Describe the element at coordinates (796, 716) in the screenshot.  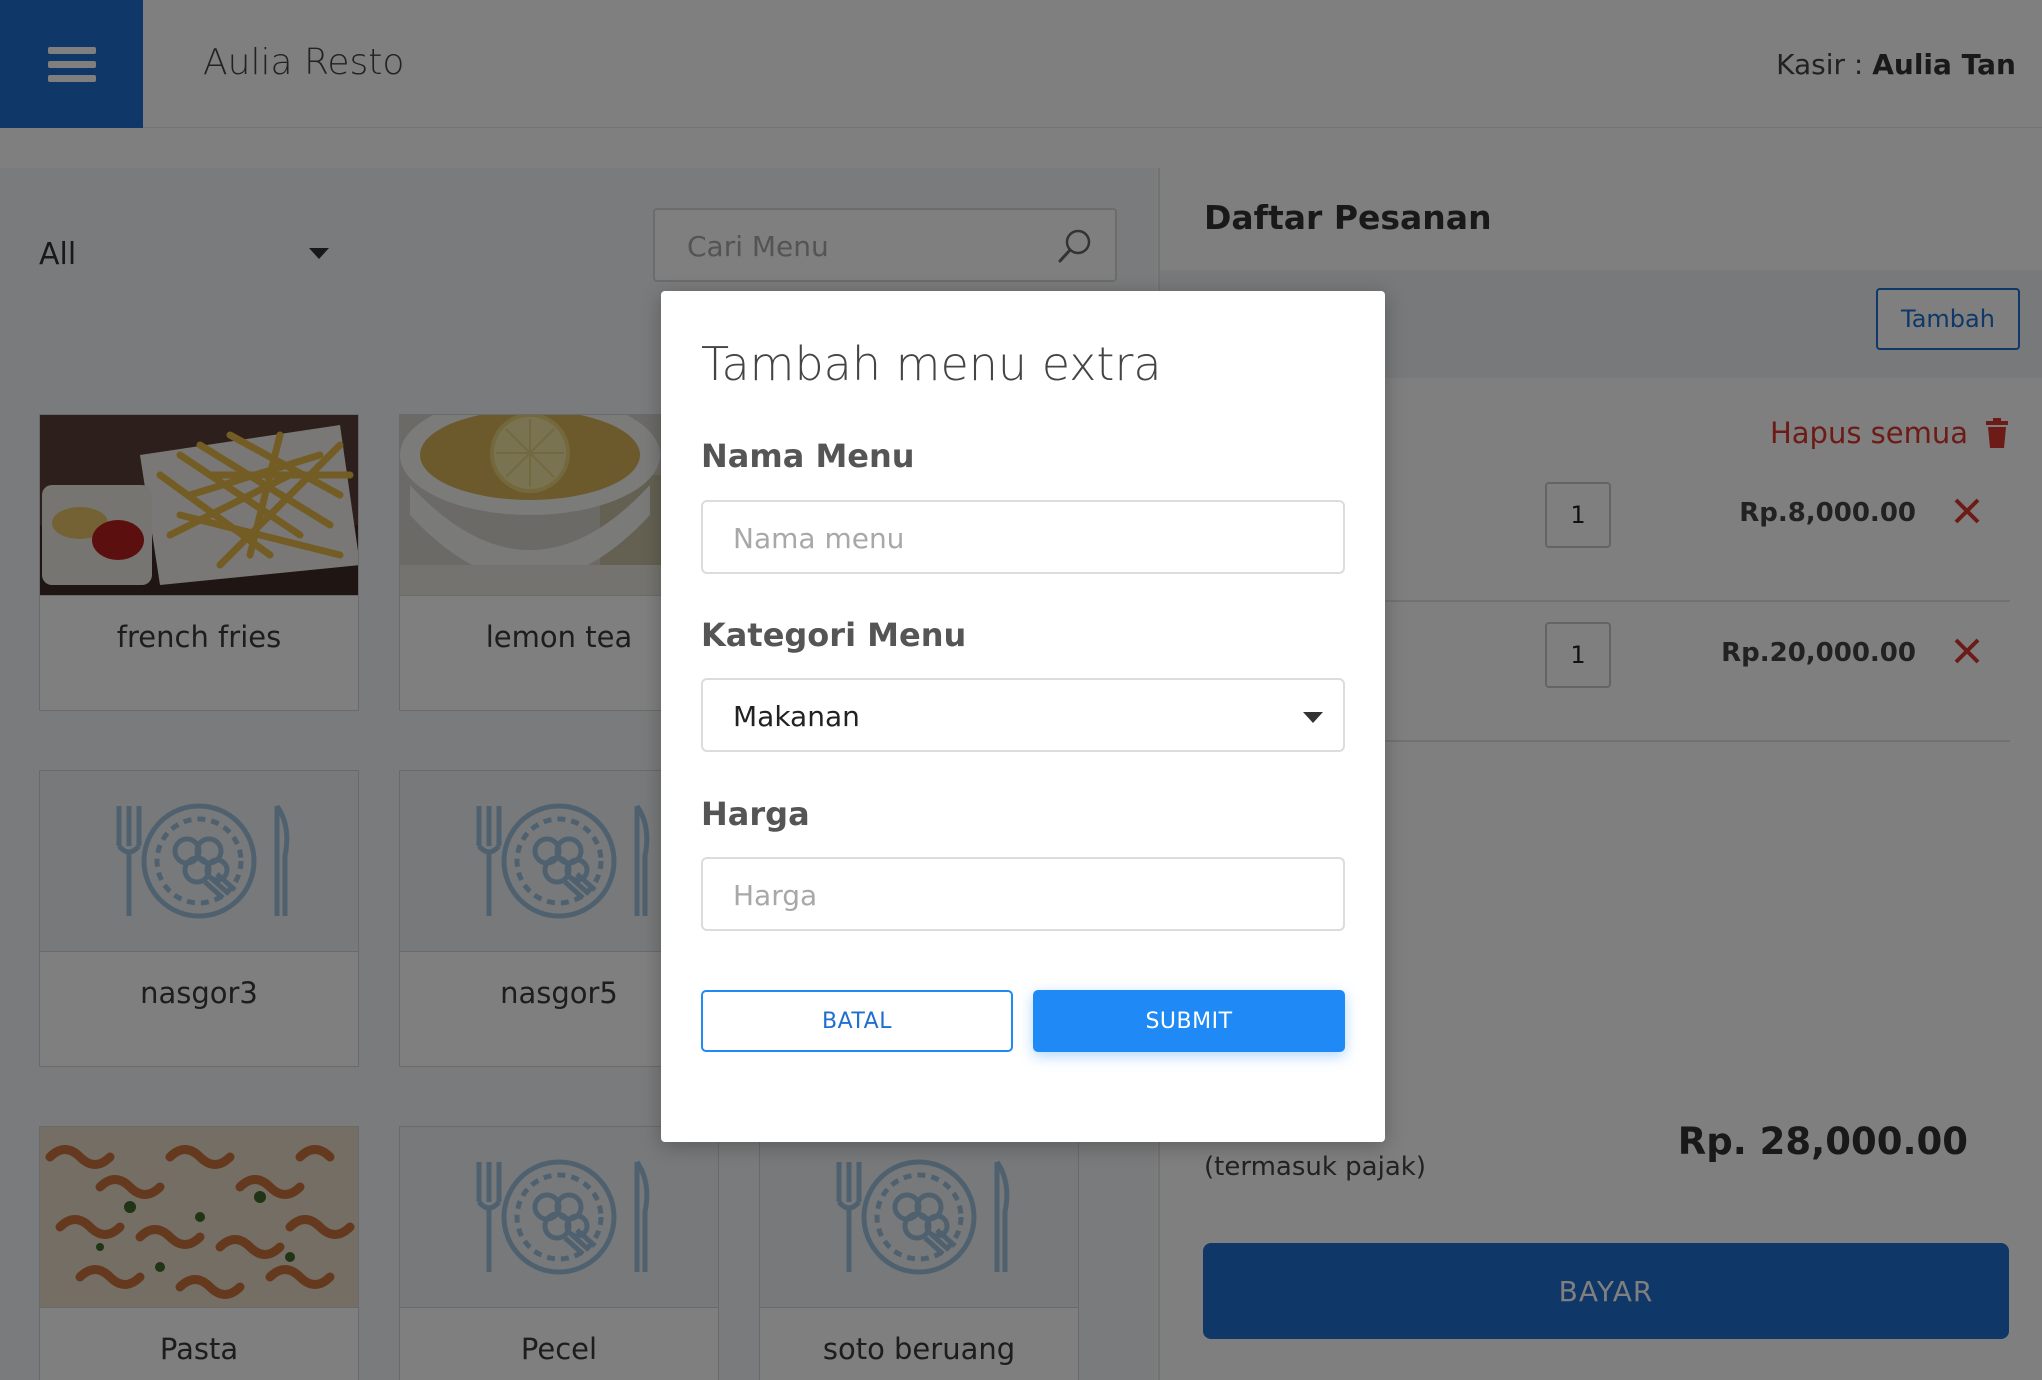
I see `menu-category-value: Makanan` at that location.